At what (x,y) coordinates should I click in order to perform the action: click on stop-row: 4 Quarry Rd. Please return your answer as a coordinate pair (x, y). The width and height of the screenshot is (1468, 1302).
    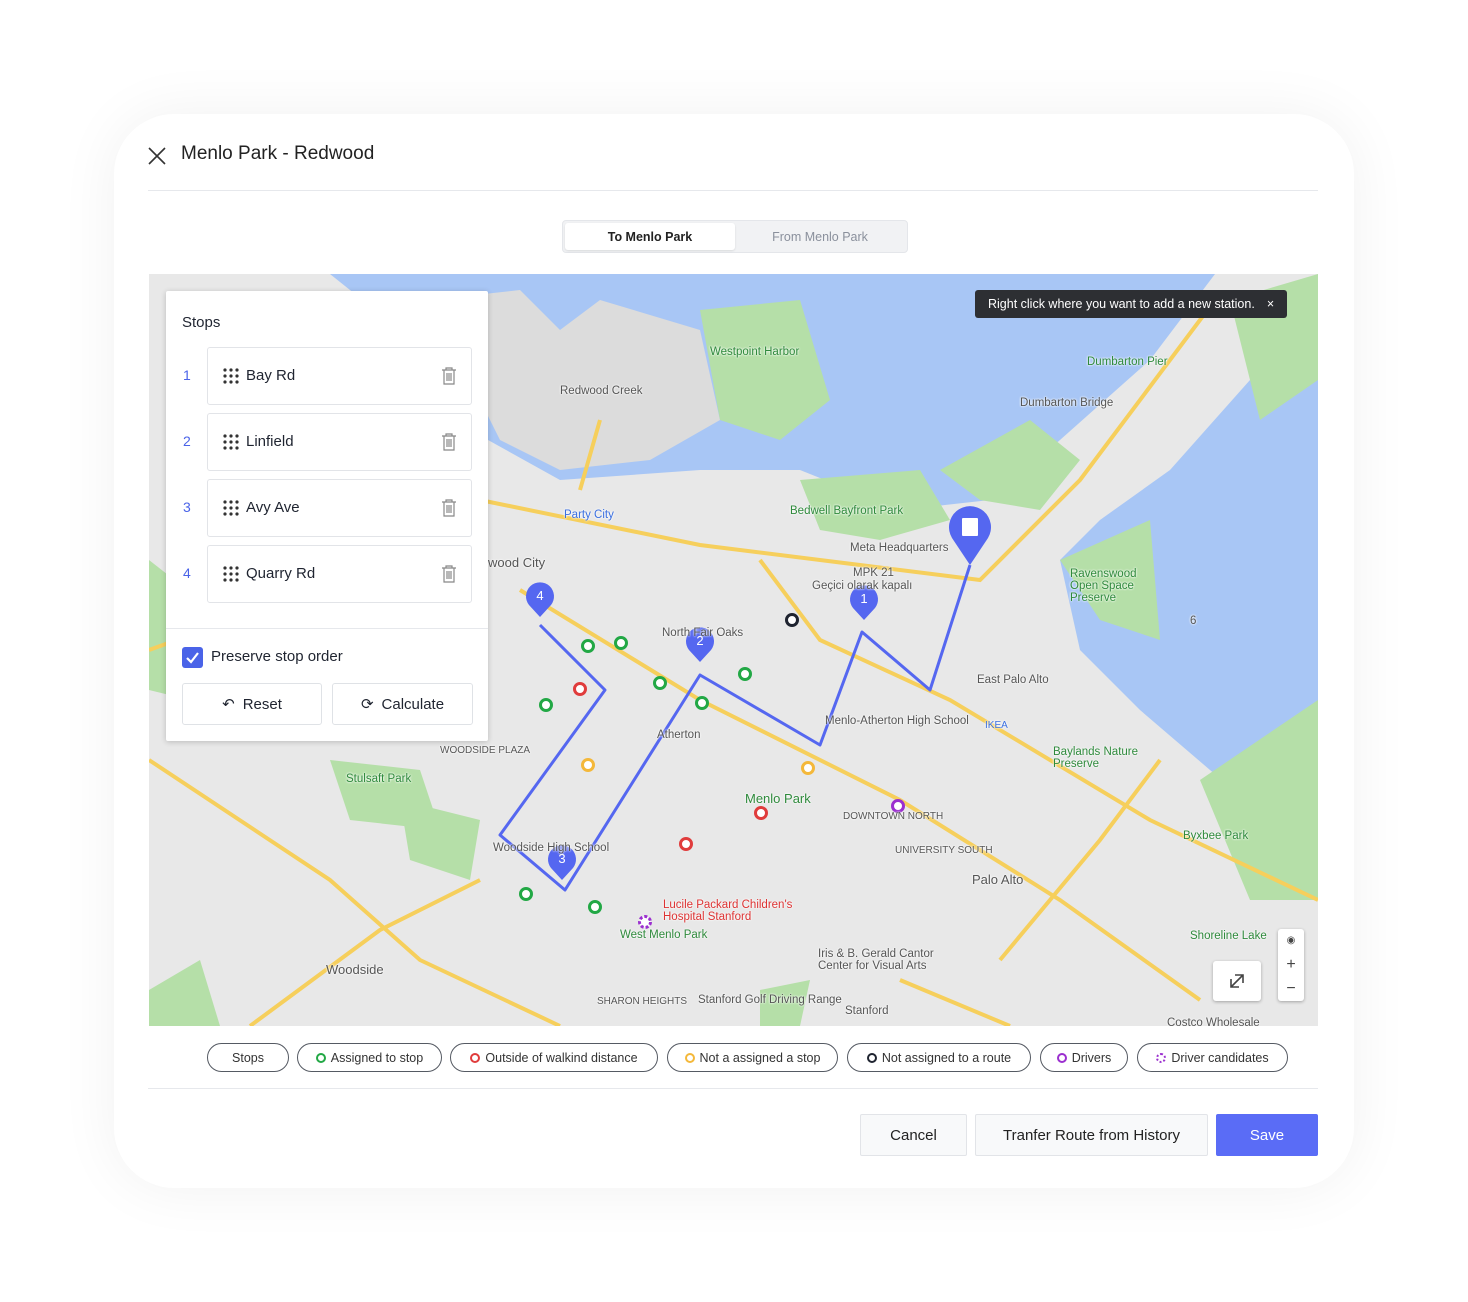
    Looking at the image, I should click on (327, 574).